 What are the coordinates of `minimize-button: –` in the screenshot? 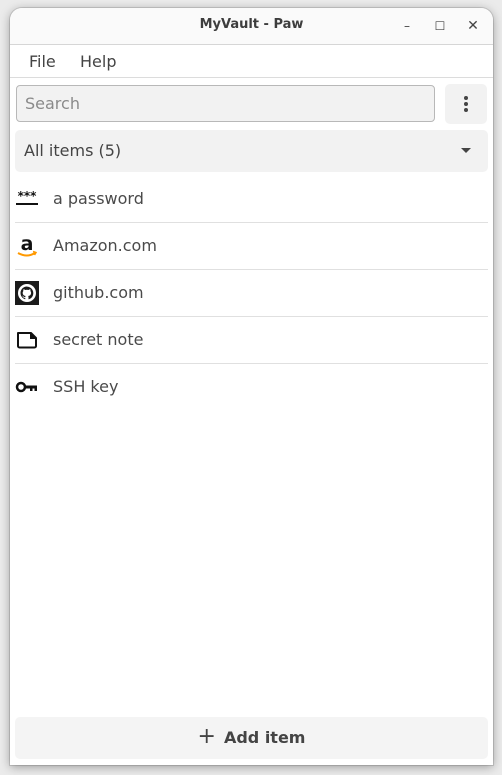 It's located at (407, 26).